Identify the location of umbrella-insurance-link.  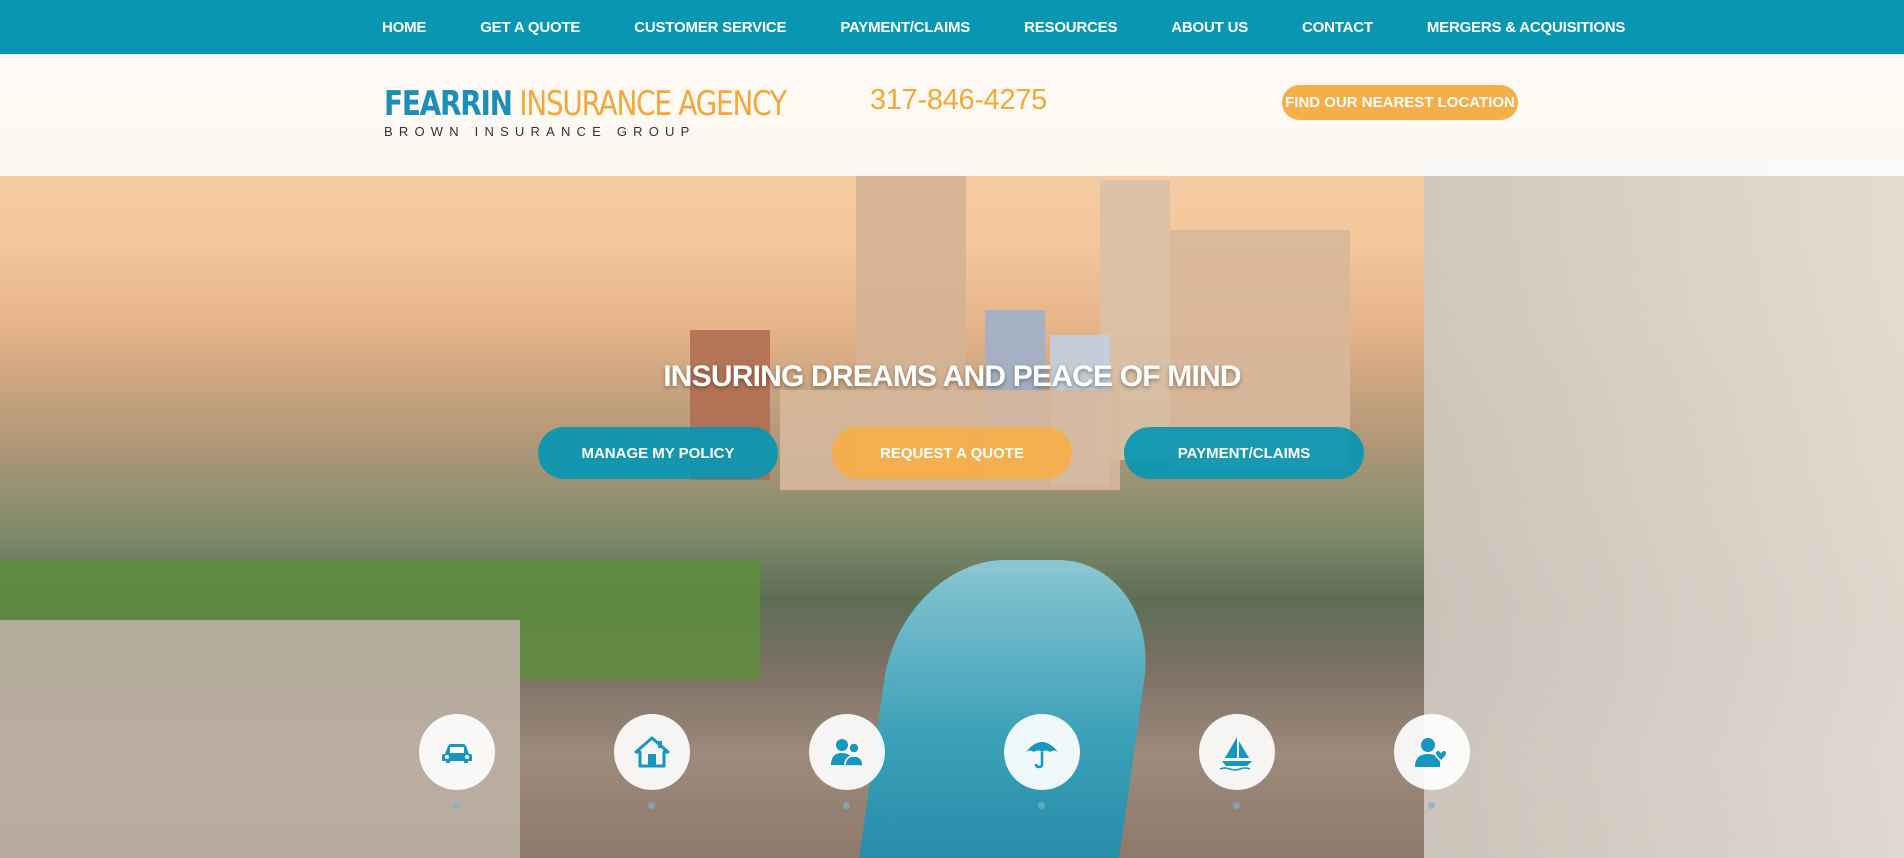
(1042, 752).